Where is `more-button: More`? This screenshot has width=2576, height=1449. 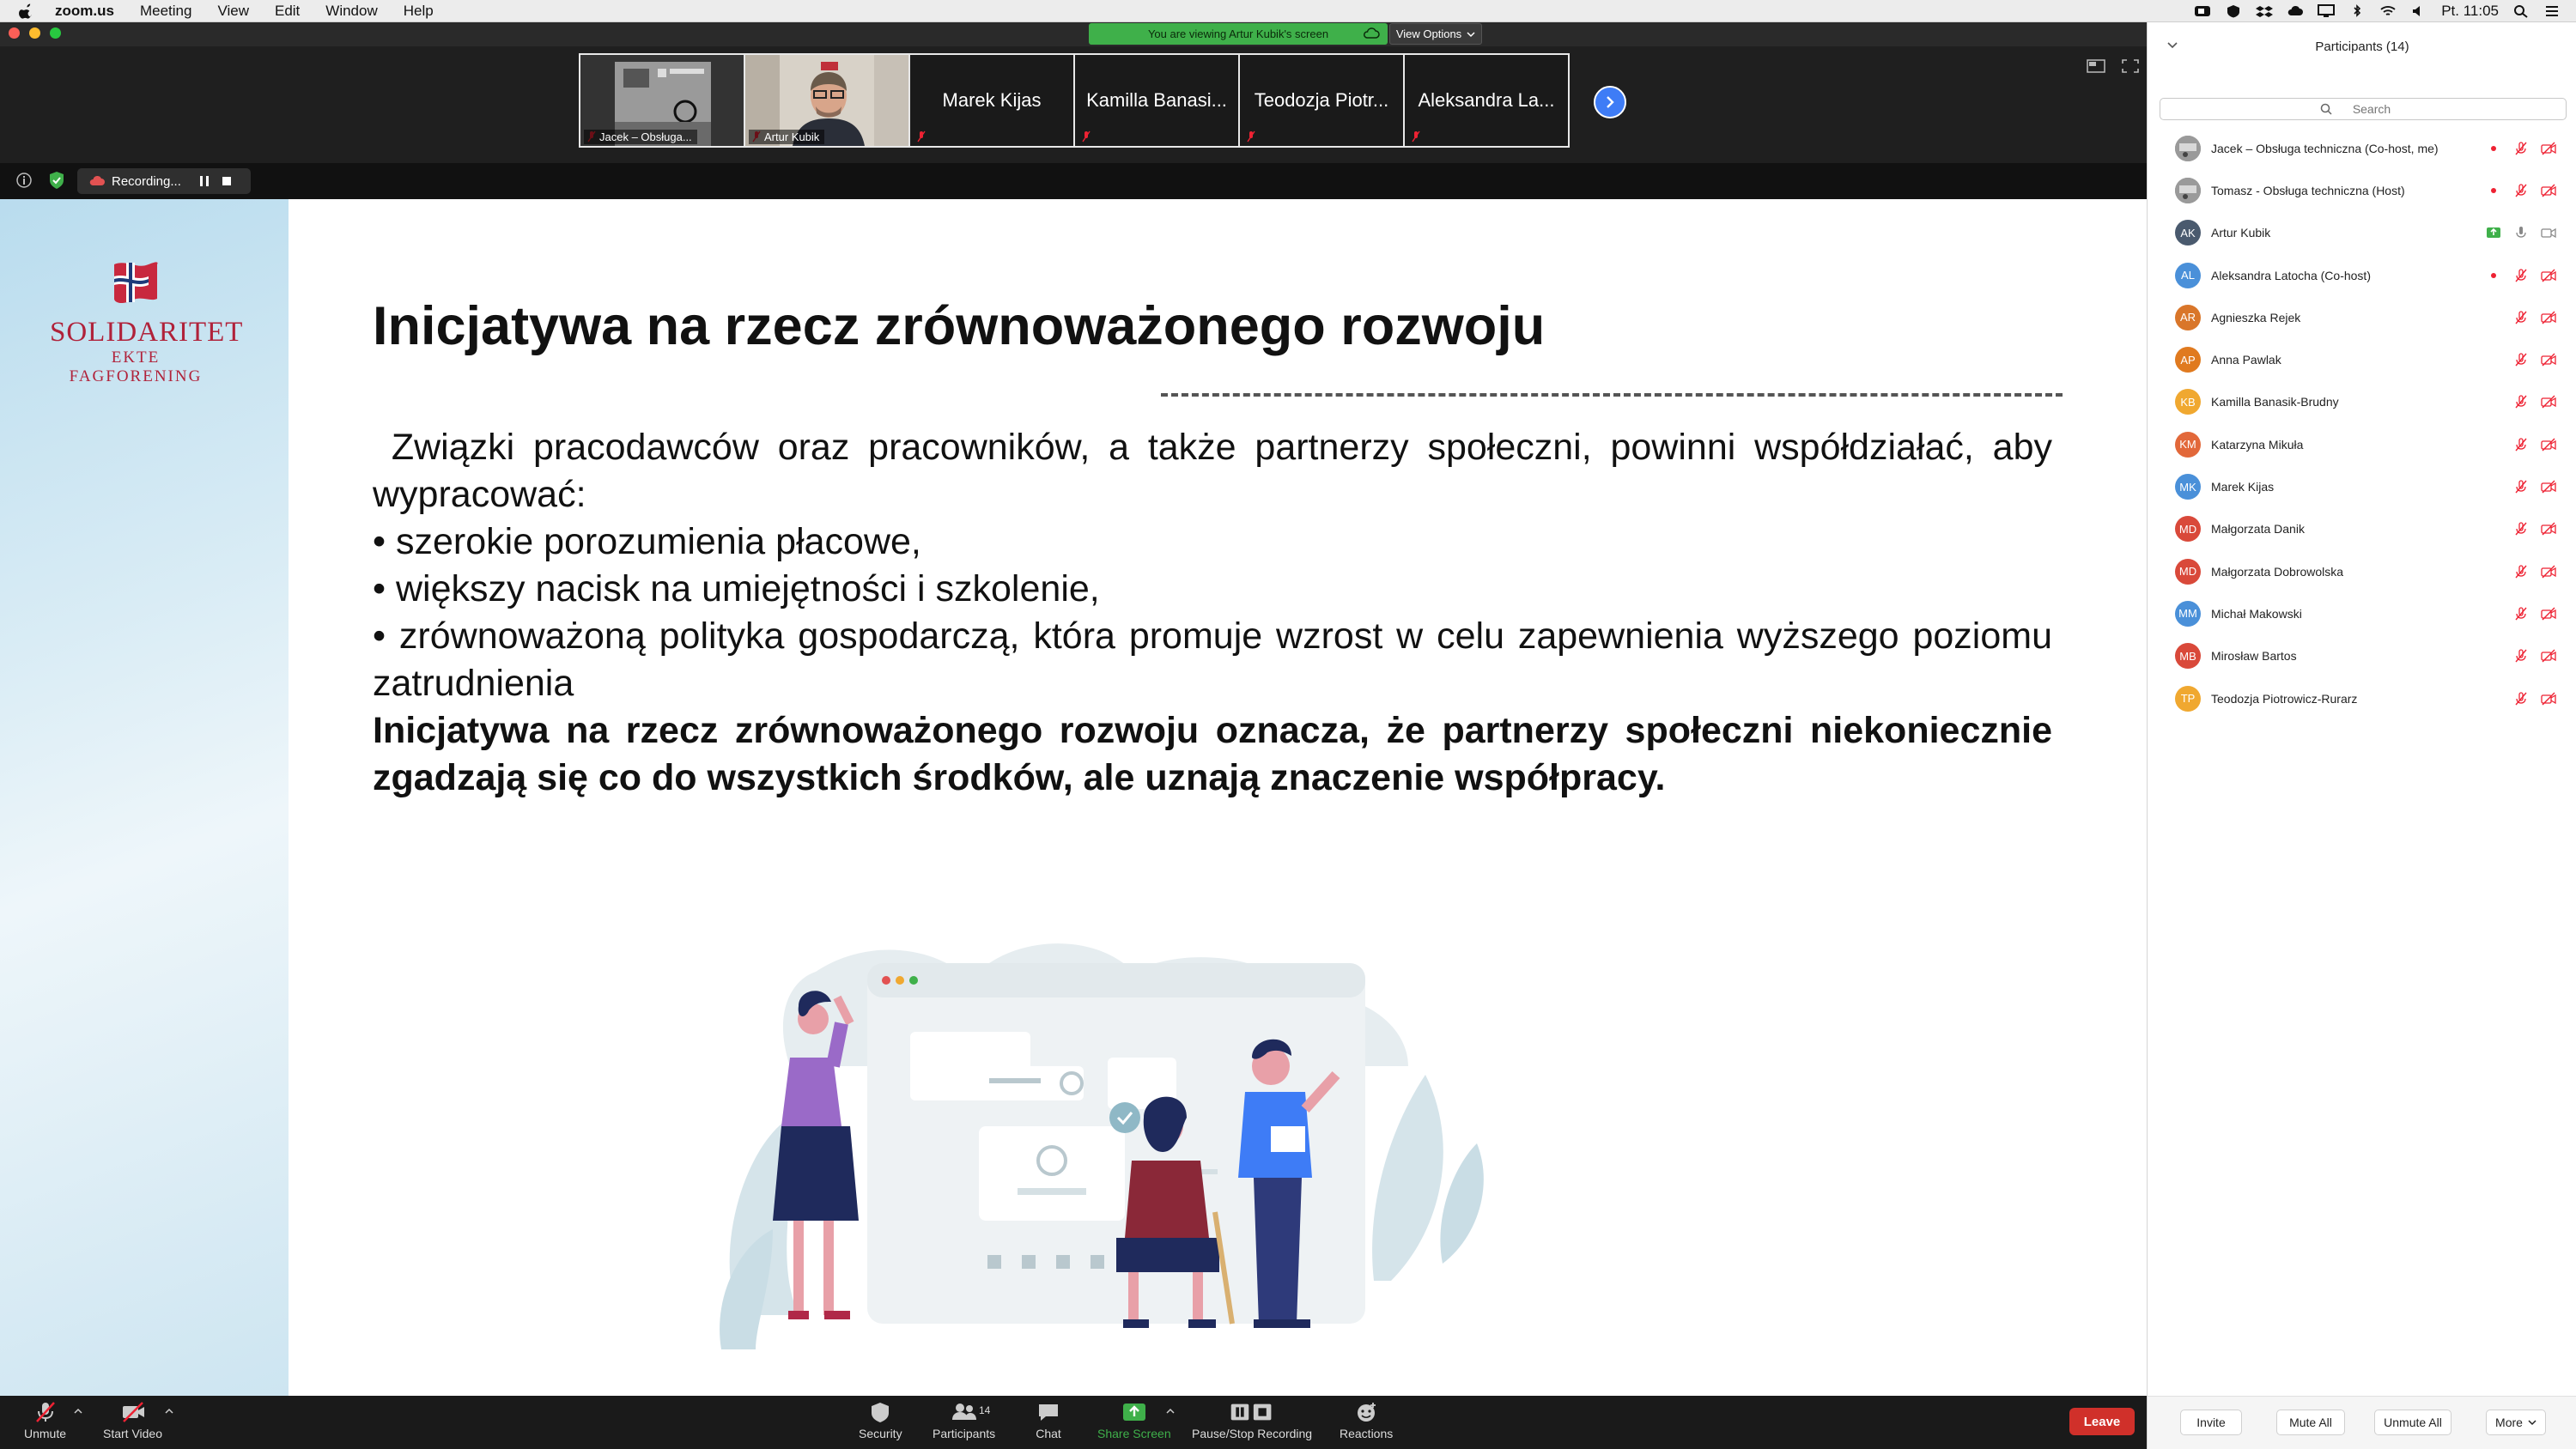 more-button: More is located at coordinates (2516, 1422).